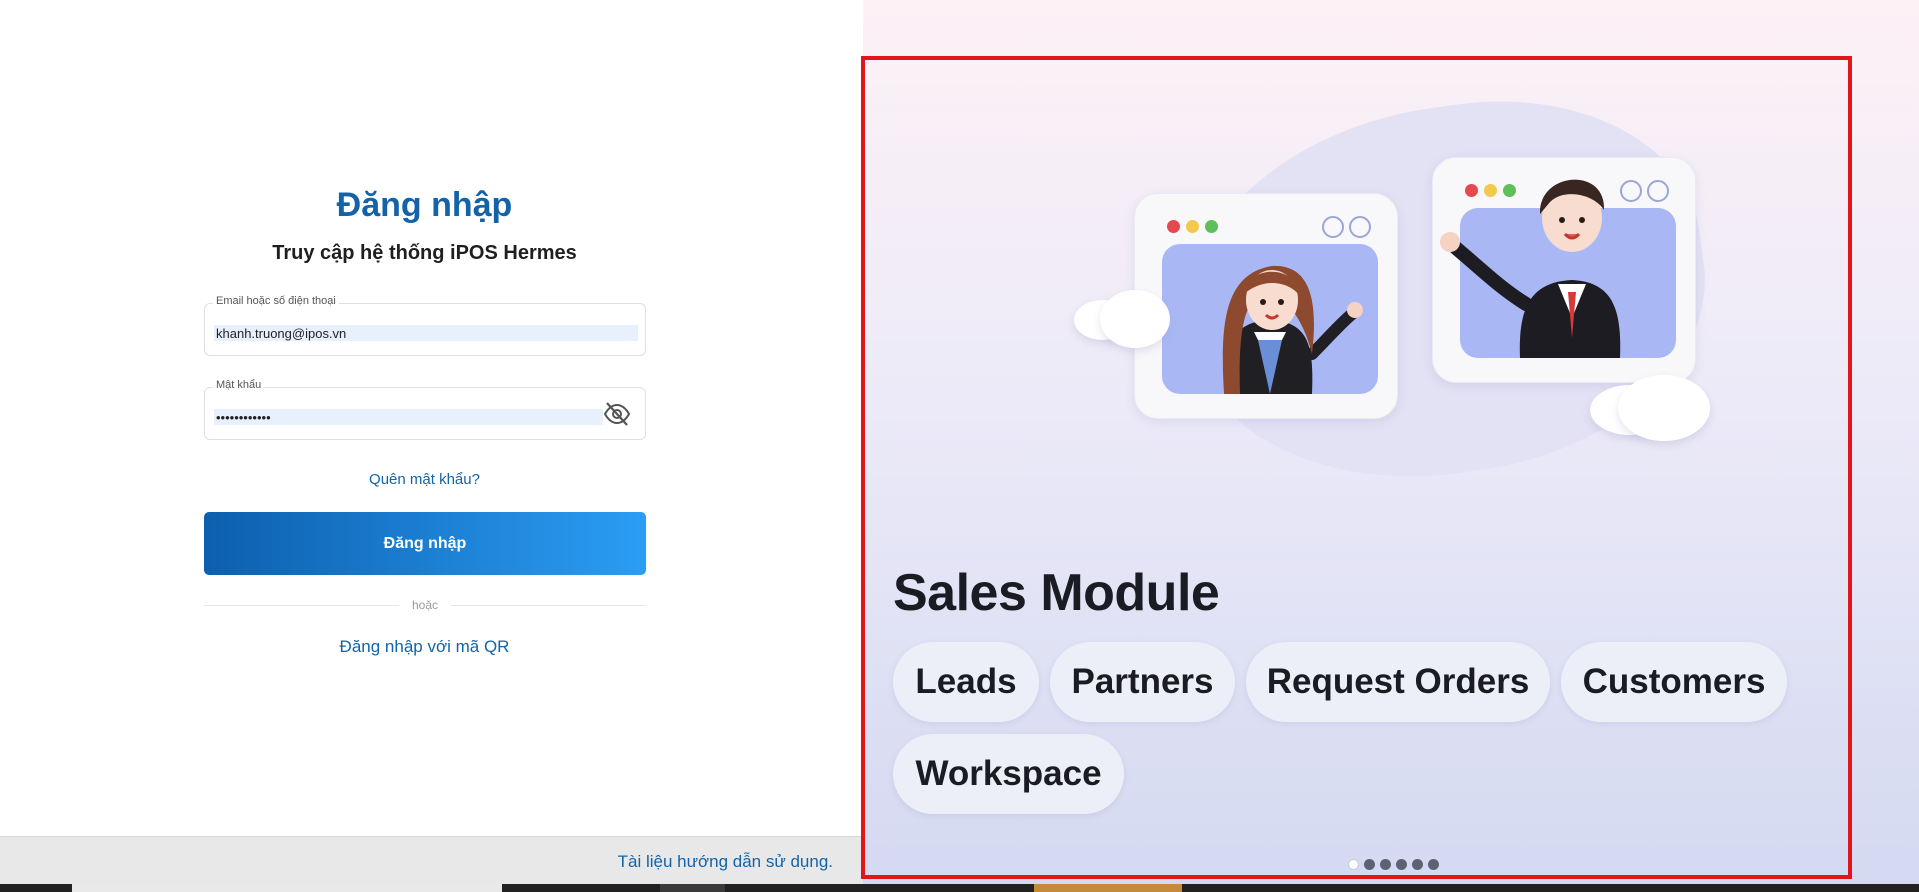 The image size is (1919, 892). What do you see at coordinates (424, 647) in the screenshot?
I see `qr-login-link: Đăng nhập với mã QR` at bounding box center [424, 647].